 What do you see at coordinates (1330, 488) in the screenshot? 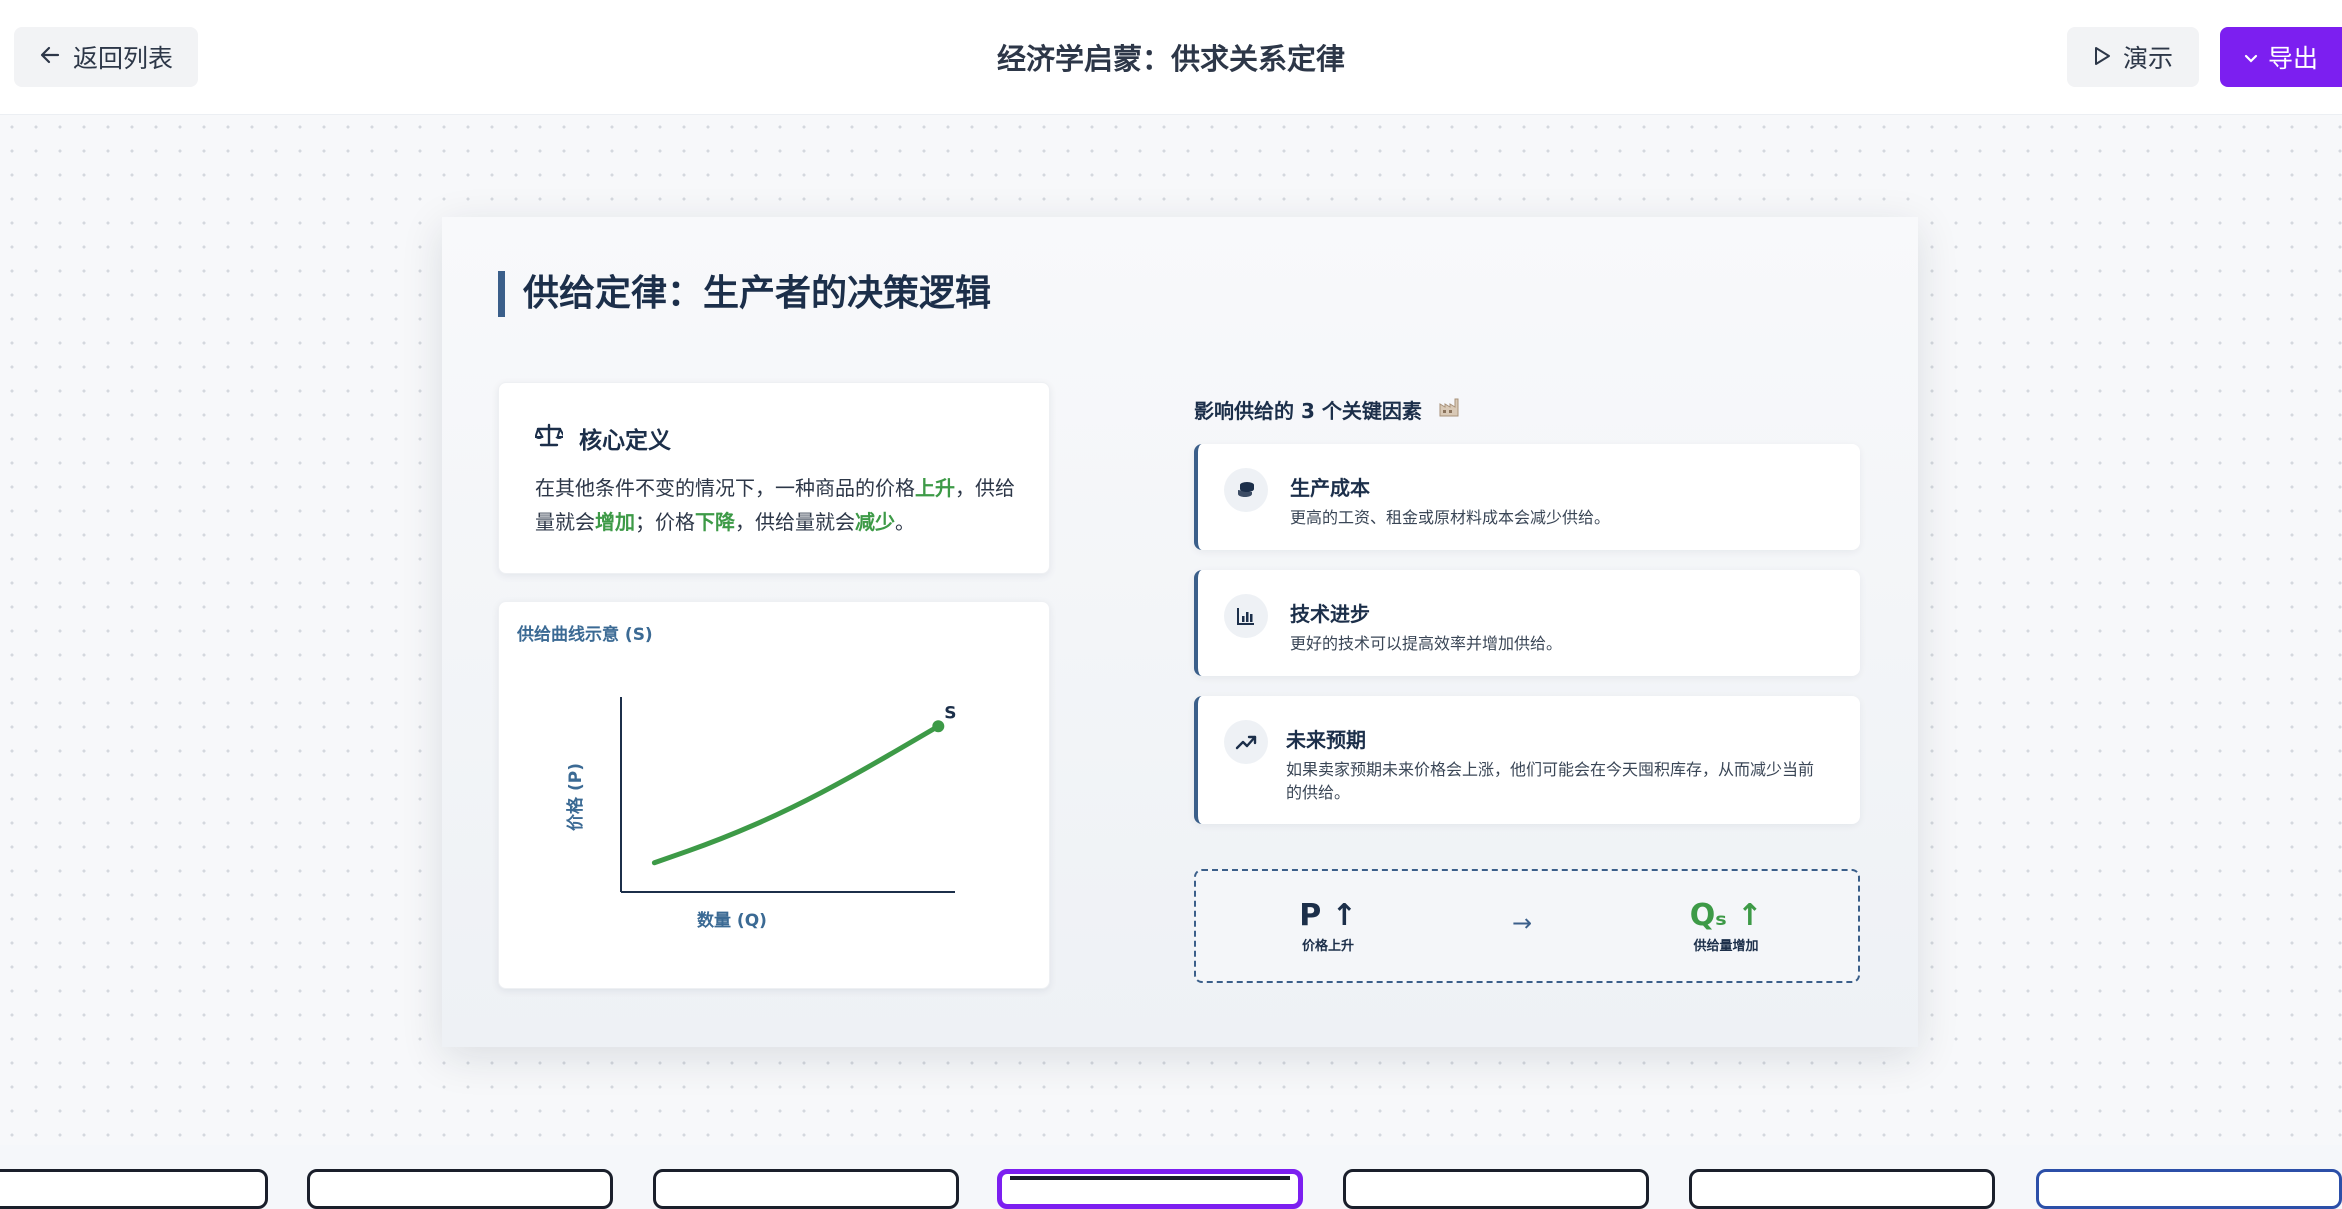
I see `factor-name: 生产成本` at bounding box center [1330, 488].